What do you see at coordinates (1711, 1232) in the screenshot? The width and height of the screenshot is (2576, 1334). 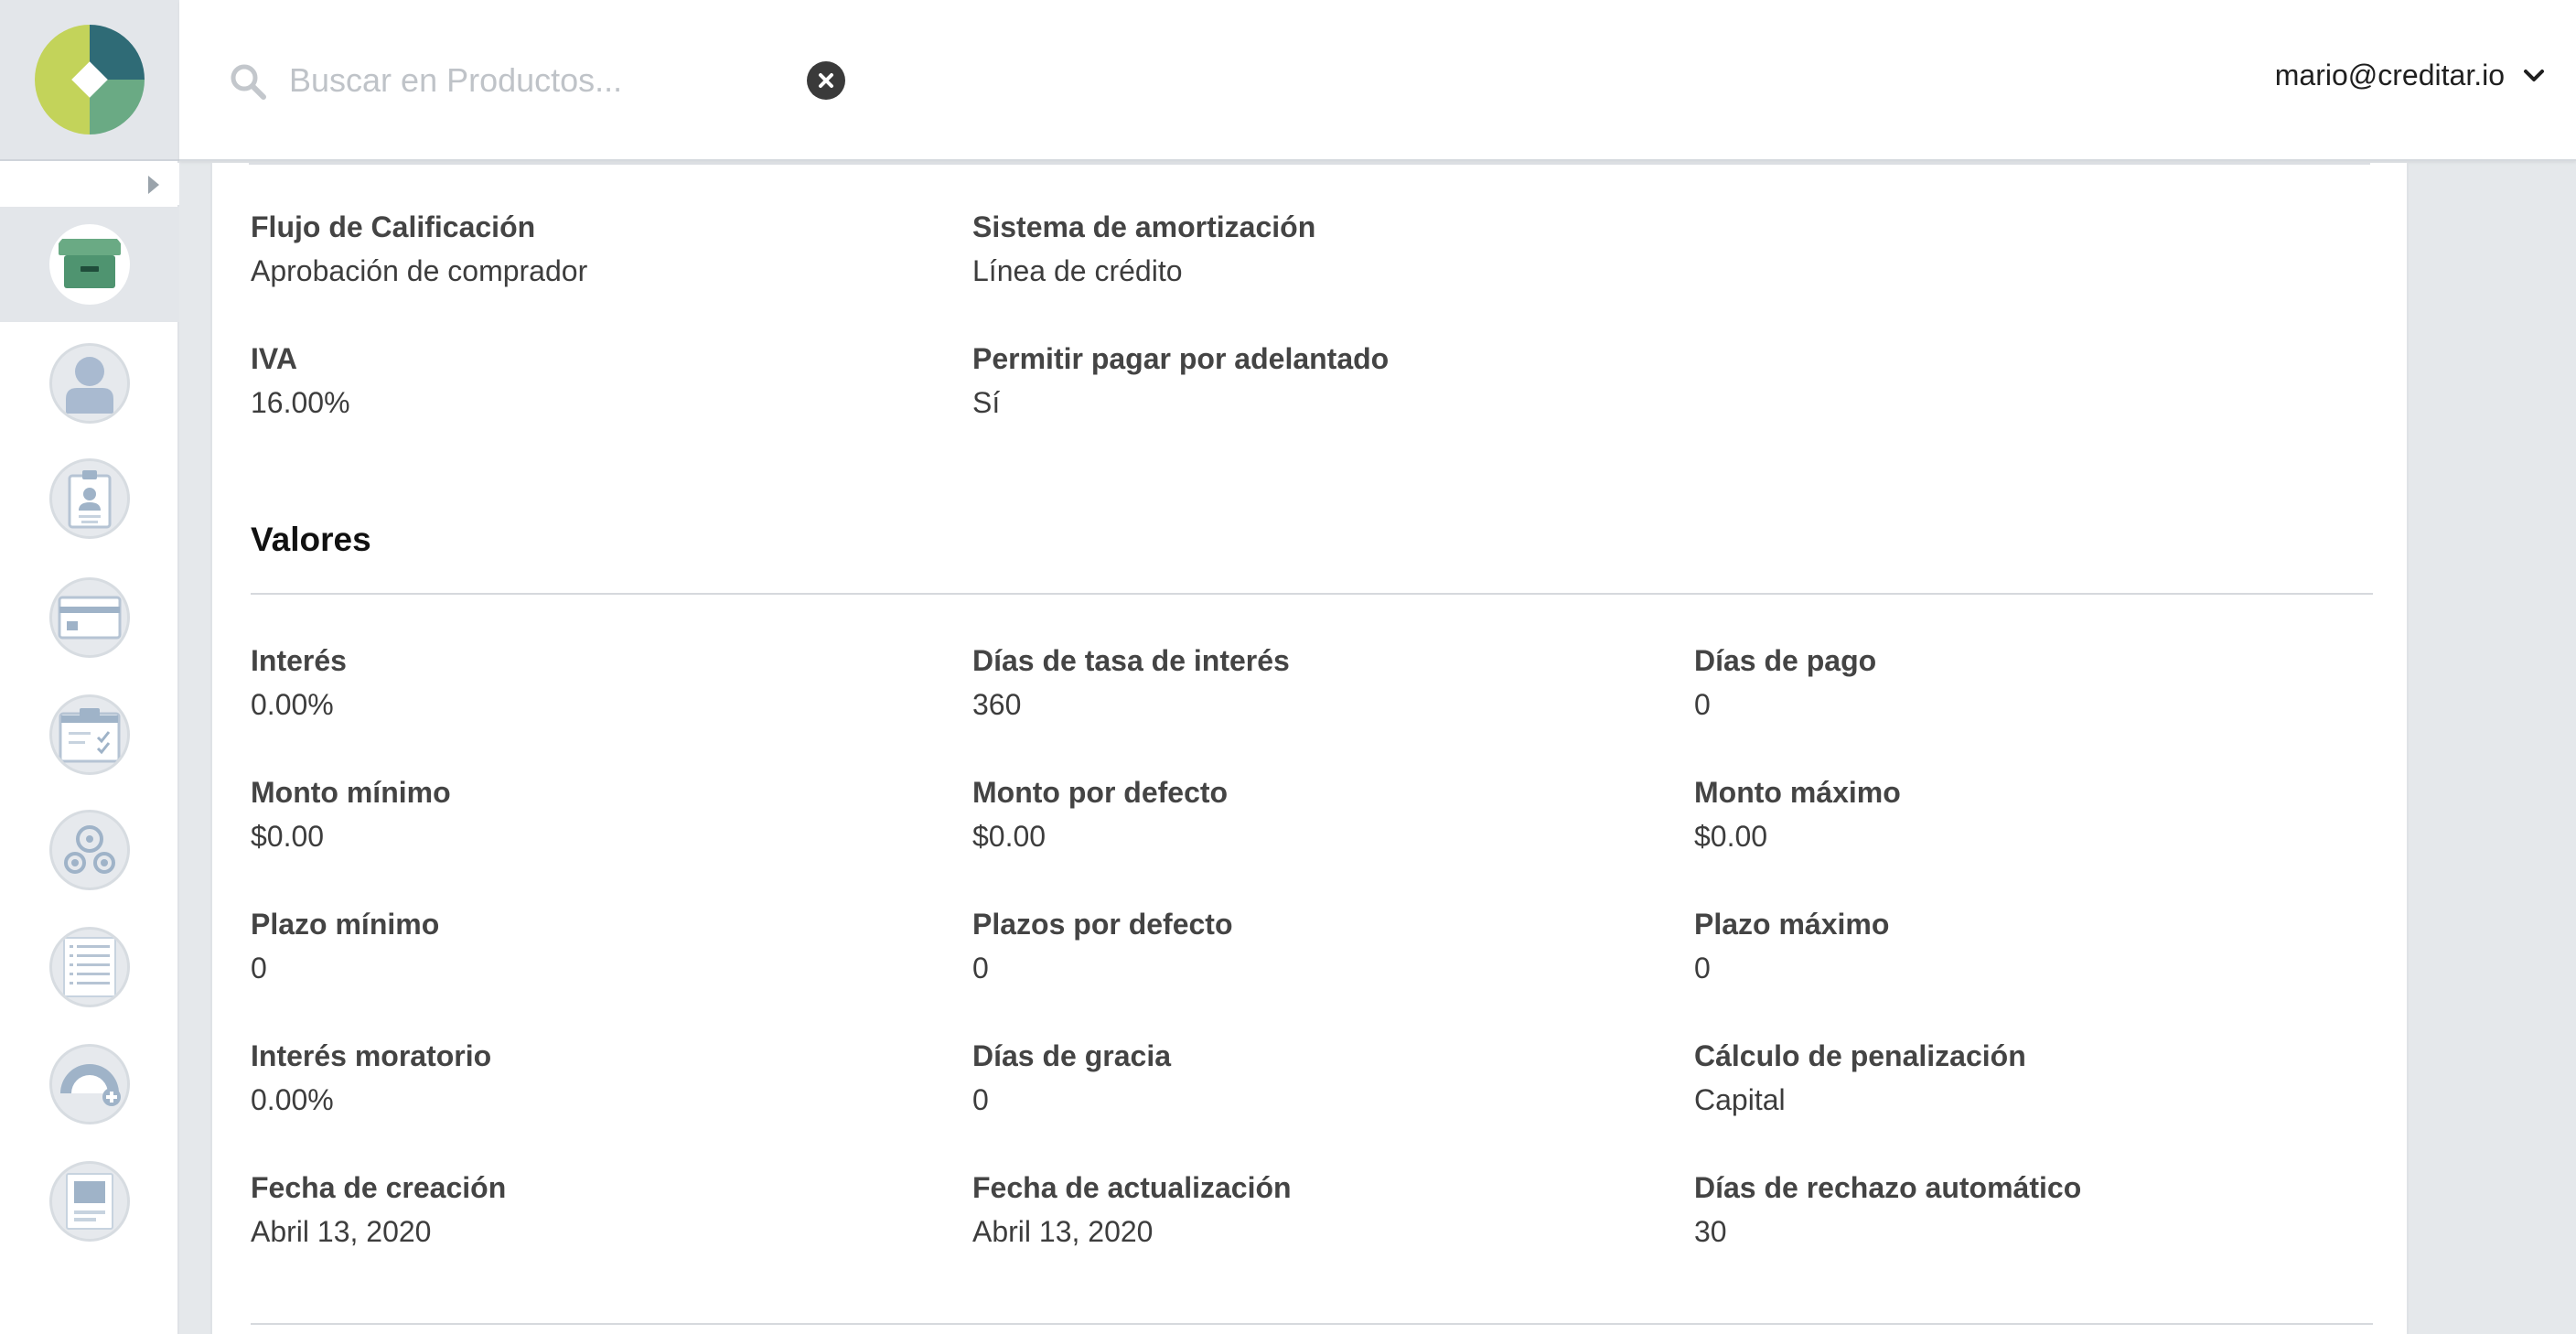 I see `field-value: 30` at bounding box center [1711, 1232].